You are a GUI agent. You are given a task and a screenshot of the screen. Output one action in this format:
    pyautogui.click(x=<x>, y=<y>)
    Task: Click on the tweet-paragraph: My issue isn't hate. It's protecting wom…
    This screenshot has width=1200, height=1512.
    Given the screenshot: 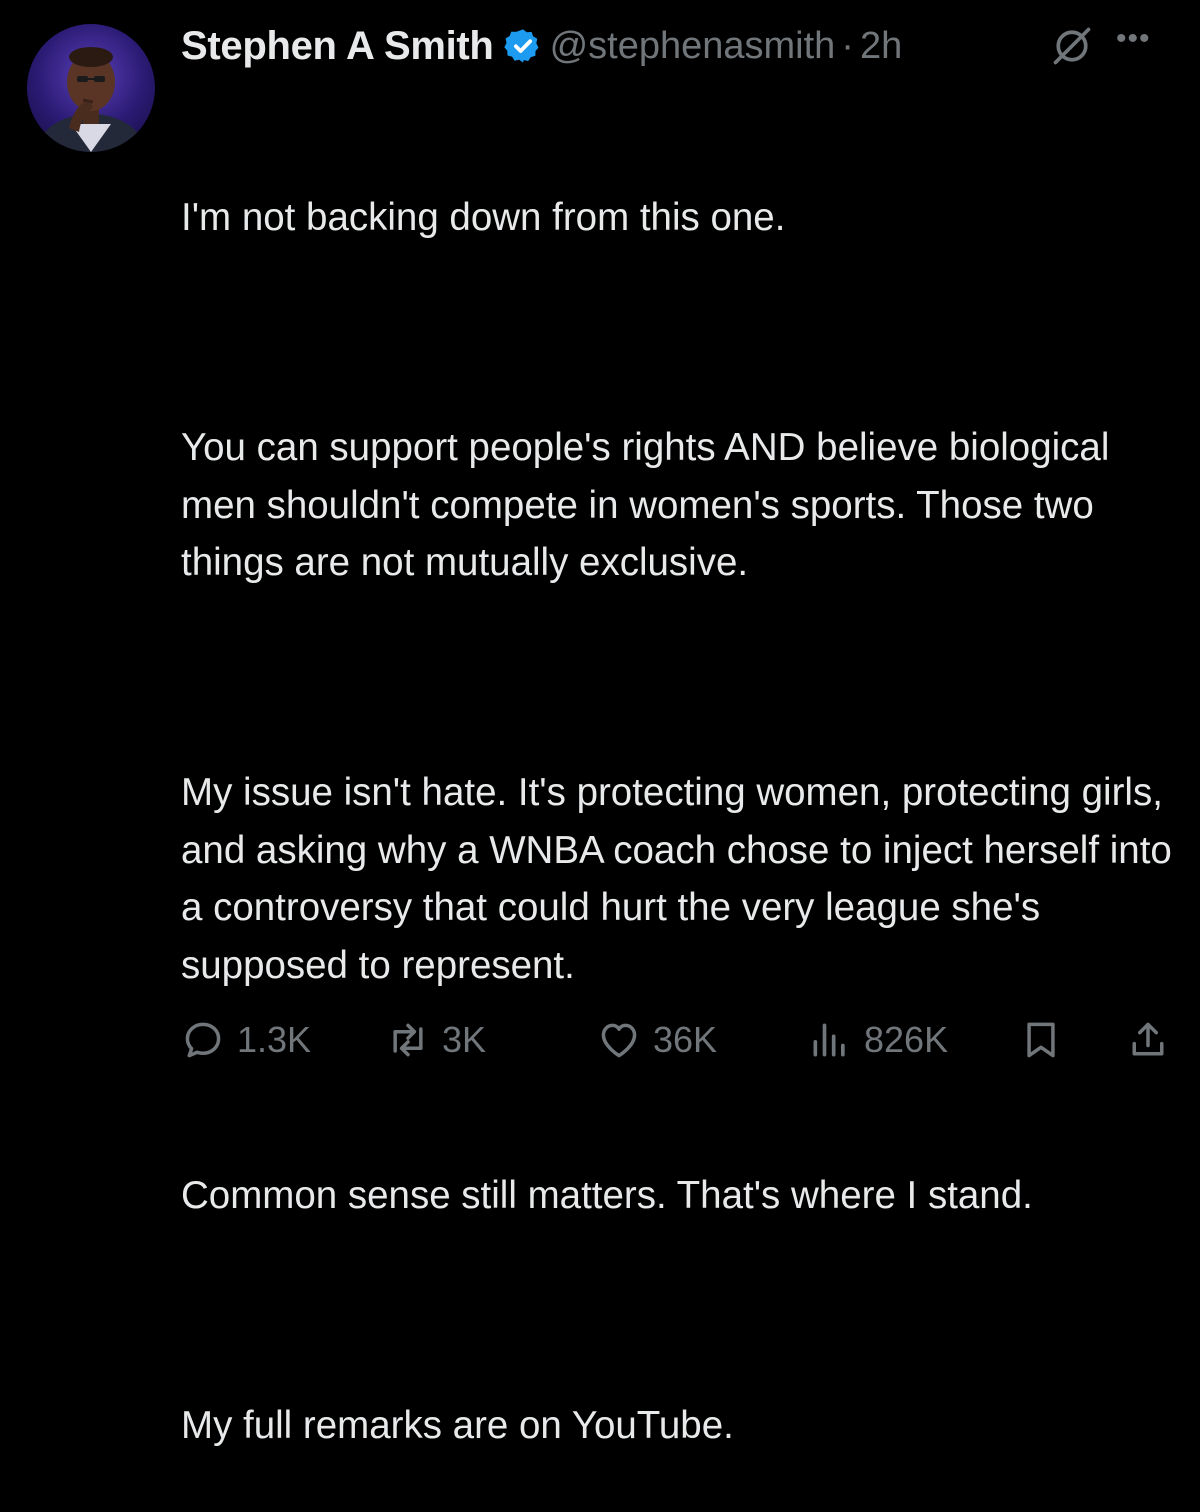 What is the action you would take?
    pyautogui.click(x=682, y=879)
    